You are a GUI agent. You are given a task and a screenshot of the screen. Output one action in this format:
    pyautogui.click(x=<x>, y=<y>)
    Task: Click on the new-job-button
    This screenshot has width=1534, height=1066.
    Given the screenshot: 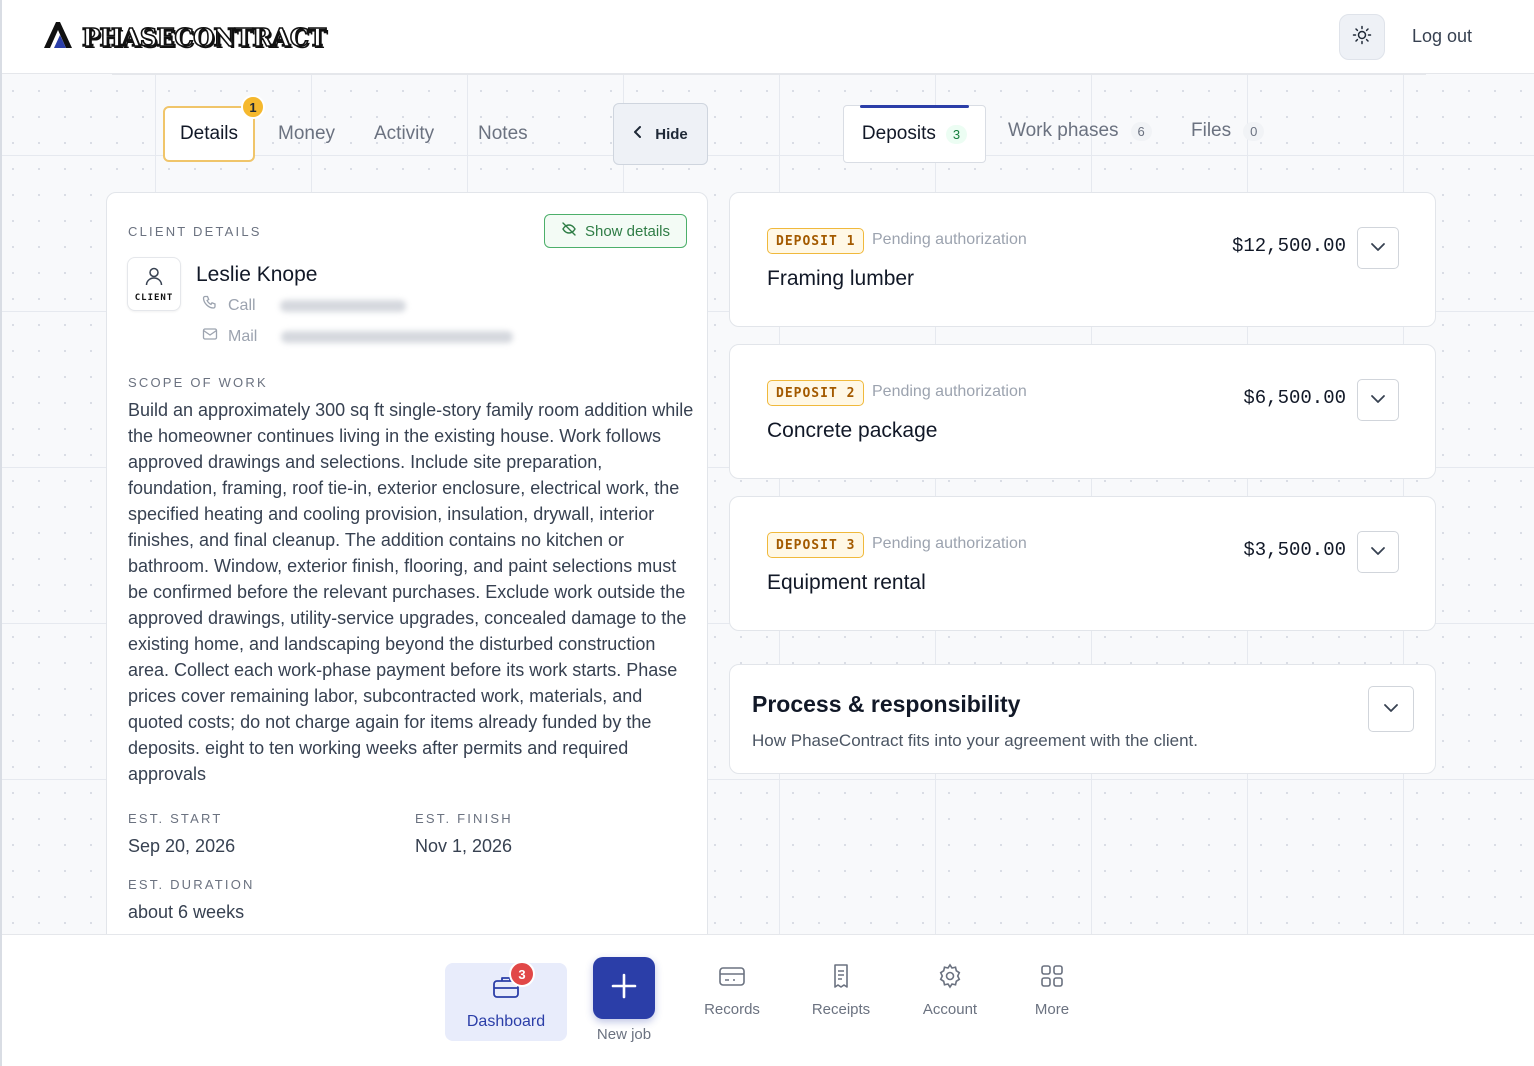 What is the action you would take?
    pyautogui.click(x=624, y=988)
    